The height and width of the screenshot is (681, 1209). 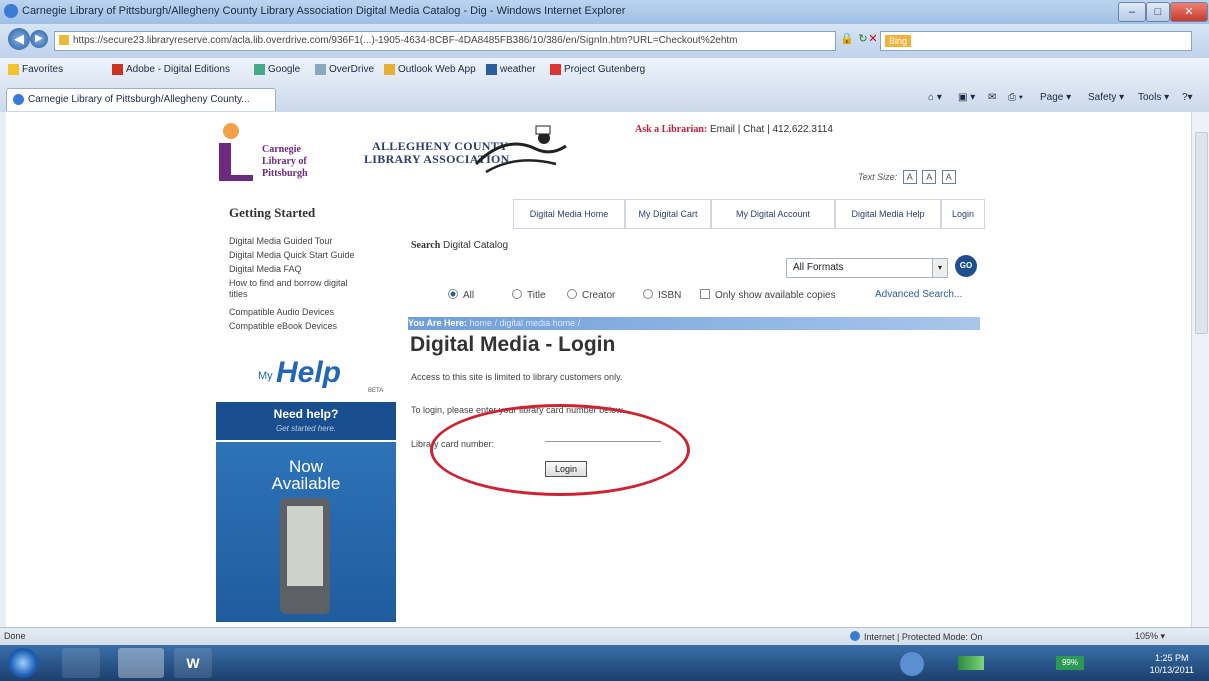 I want to click on link-ebook-devices: Compatible eBook Devices, so click(x=283, y=326).